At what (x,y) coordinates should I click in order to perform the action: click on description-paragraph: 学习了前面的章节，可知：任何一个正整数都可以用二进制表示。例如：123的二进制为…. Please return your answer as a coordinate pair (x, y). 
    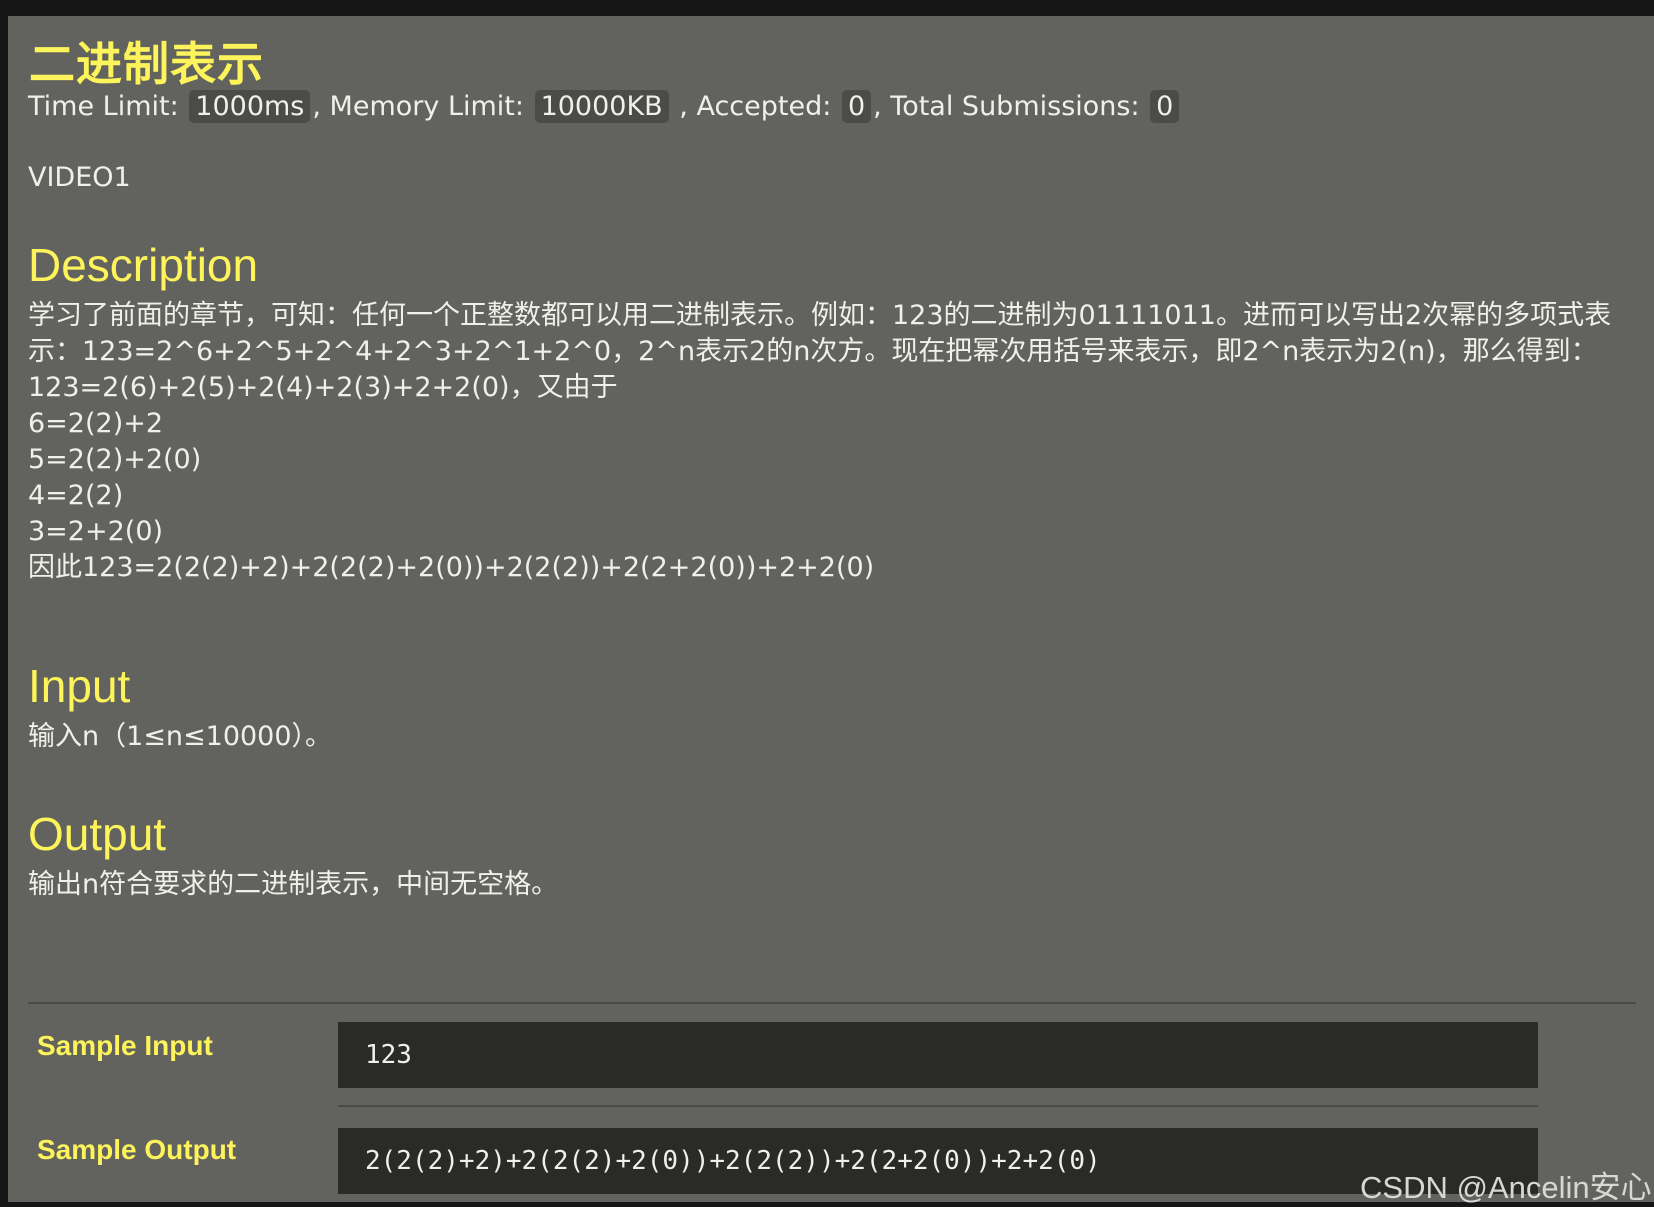
    Looking at the image, I should click on (820, 333).